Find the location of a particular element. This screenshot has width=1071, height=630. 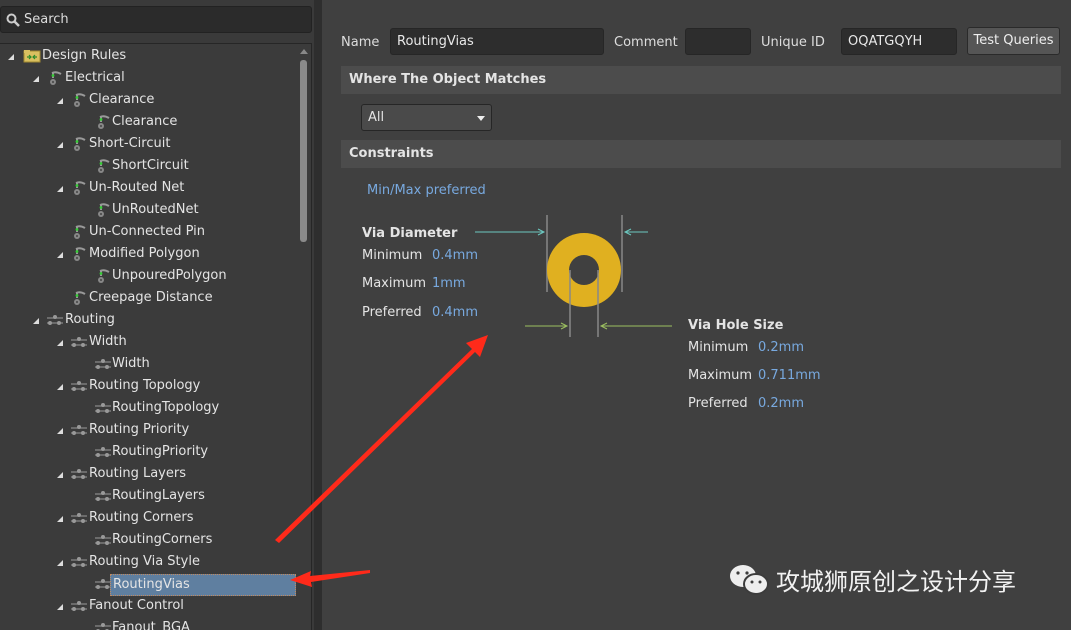

tree-item: Short-Circuit is located at coordinates (150, 144).